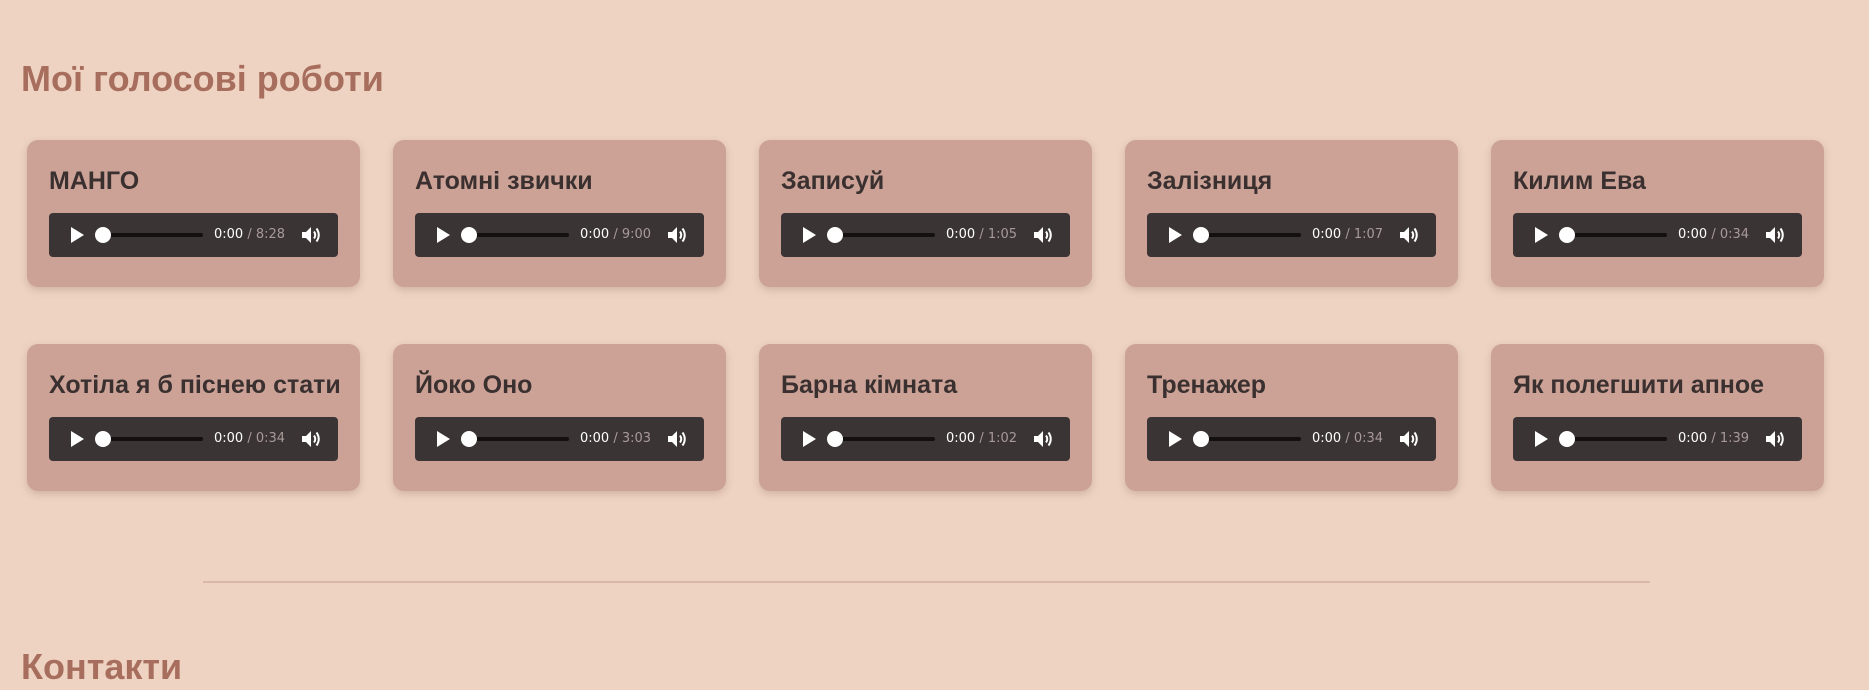  Describe the element at coordinates (1734, 438) in the screenshot. I see `duration: 1:39` at that location.